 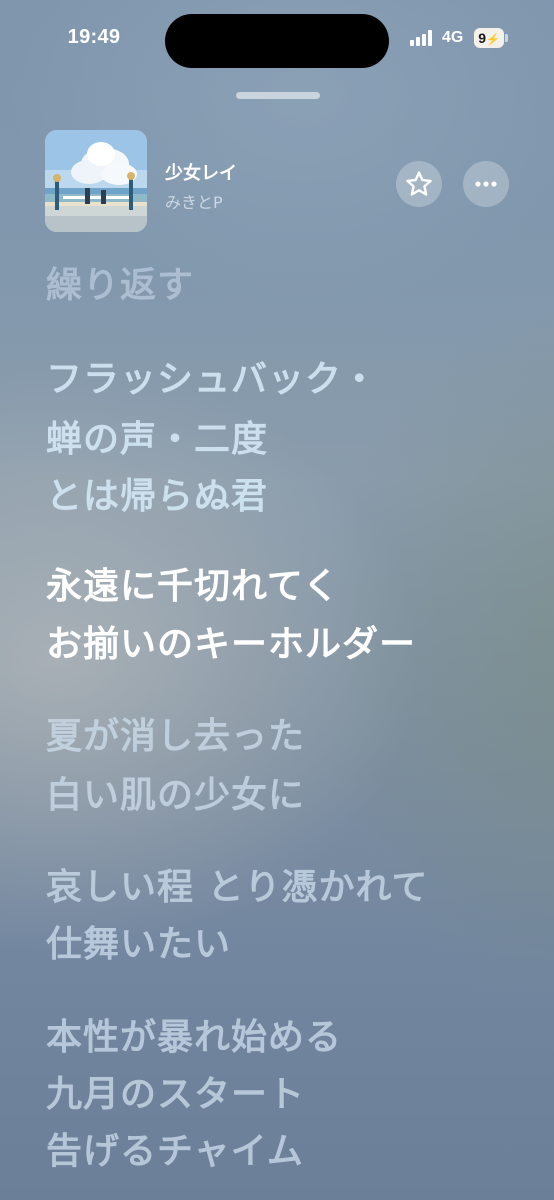 I want to click on album-art-summer-sky-icon, so click(x=96, y=181).